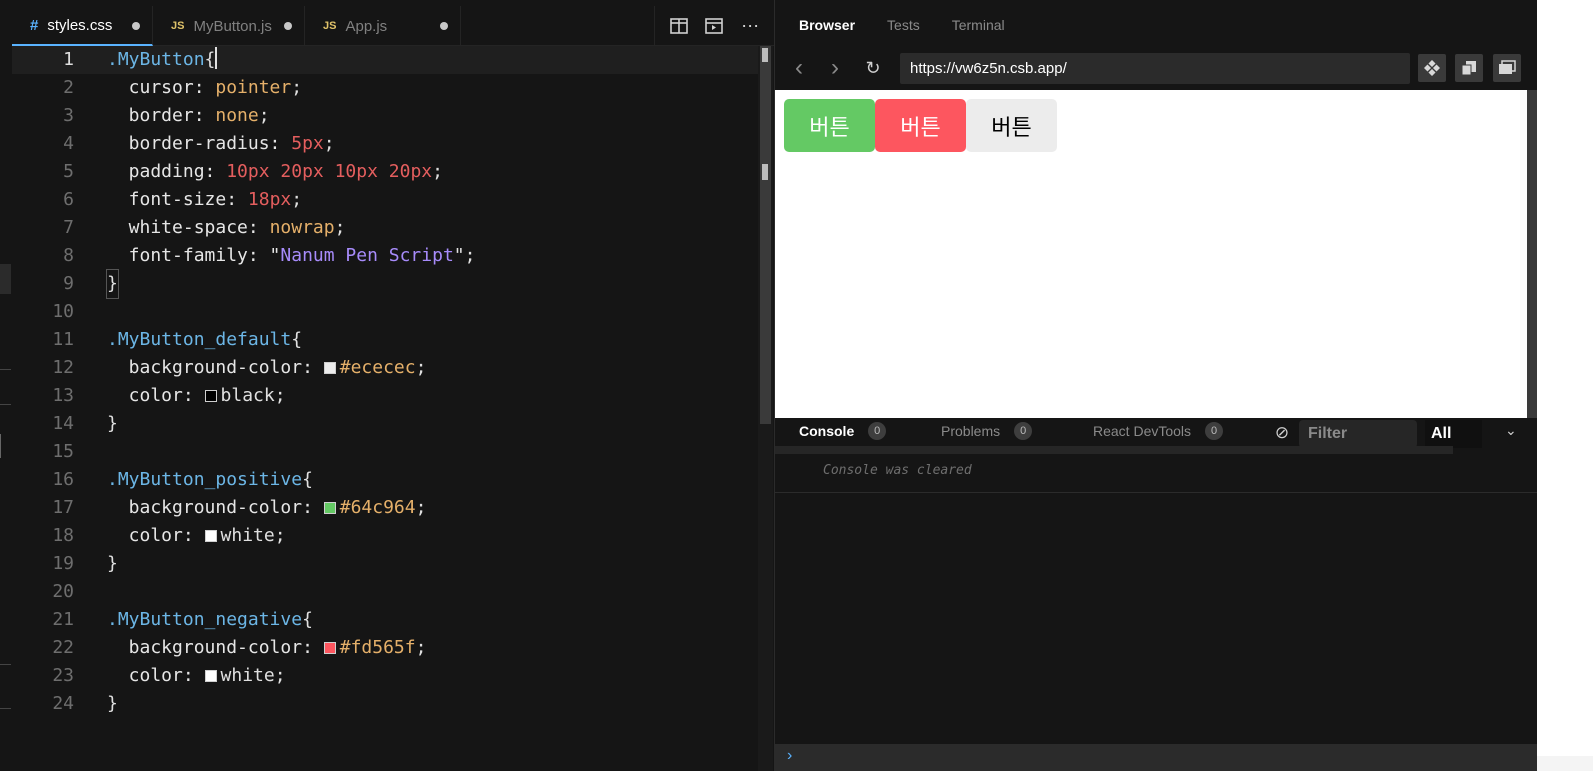 Image resolution: width=1593 pixels, height=771 pixels. I want to click on code-line: 14 }, so click(385, 424).